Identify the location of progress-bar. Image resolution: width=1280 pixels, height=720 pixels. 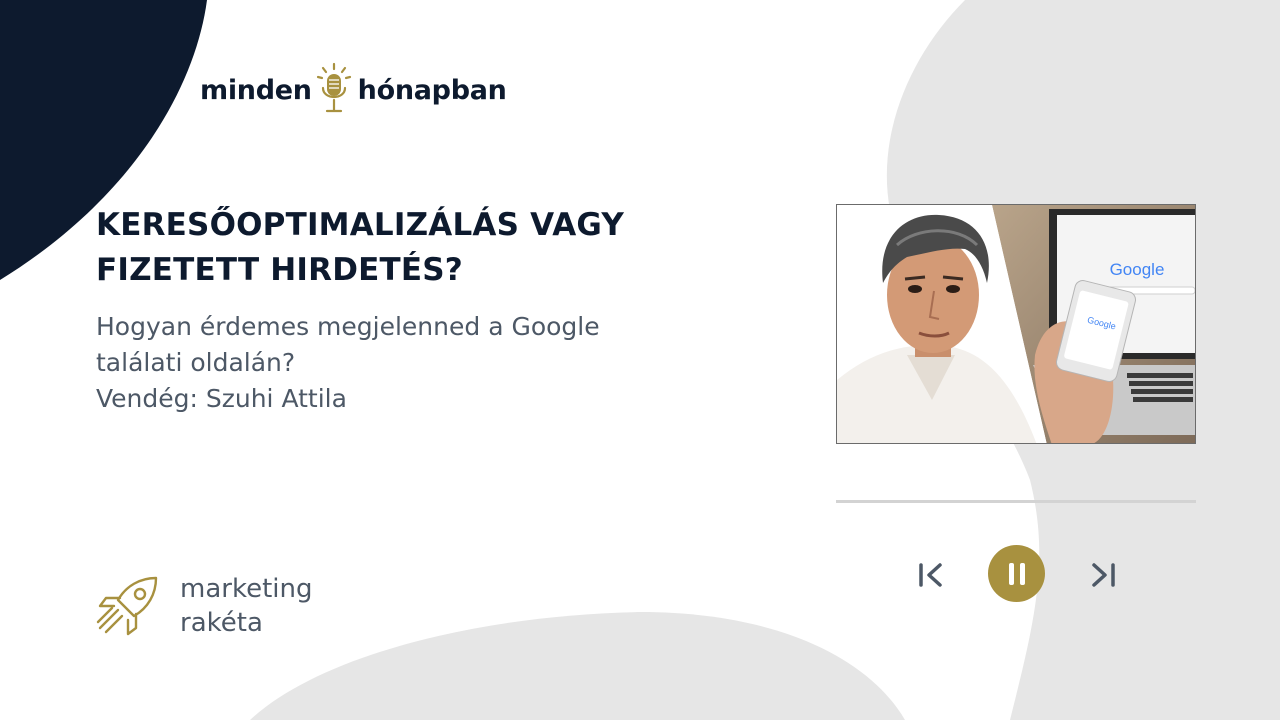
(1016, 501).